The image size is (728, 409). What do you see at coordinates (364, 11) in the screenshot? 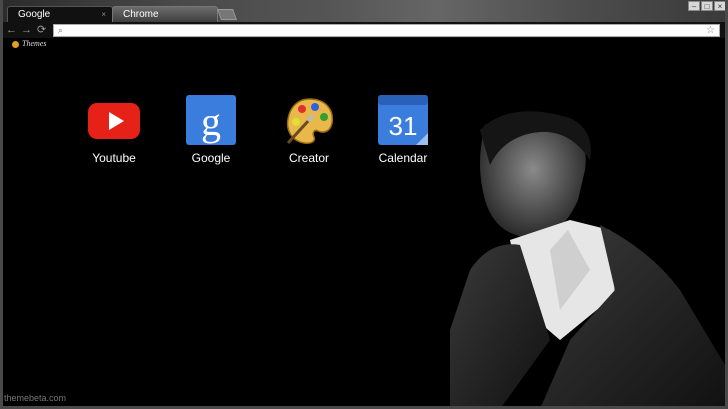
I see `tab-strip: Google × Chrome – □ ×` at bounding box center [364, 11].